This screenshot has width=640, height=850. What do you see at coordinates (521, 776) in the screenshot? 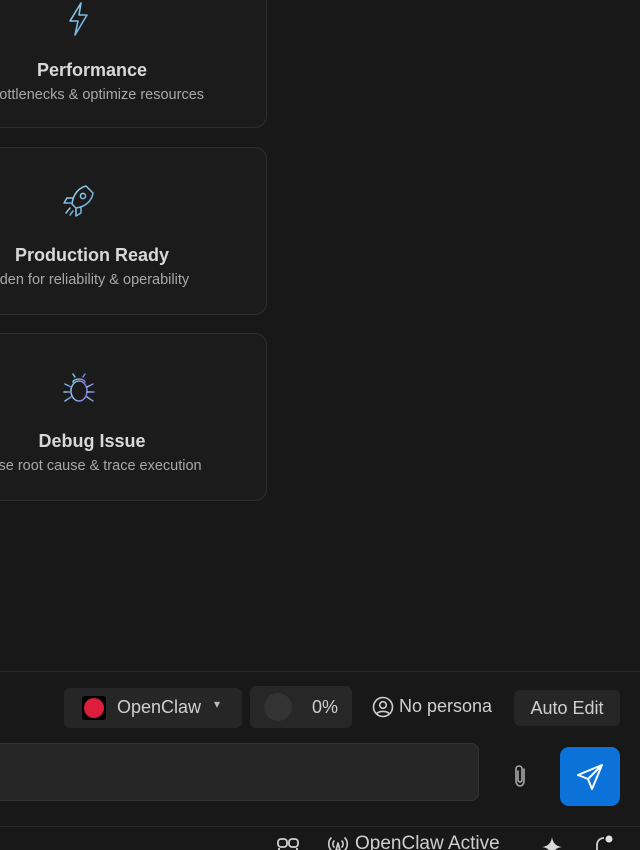
I see `paperclip-icon` at bounding box center [521, 776].